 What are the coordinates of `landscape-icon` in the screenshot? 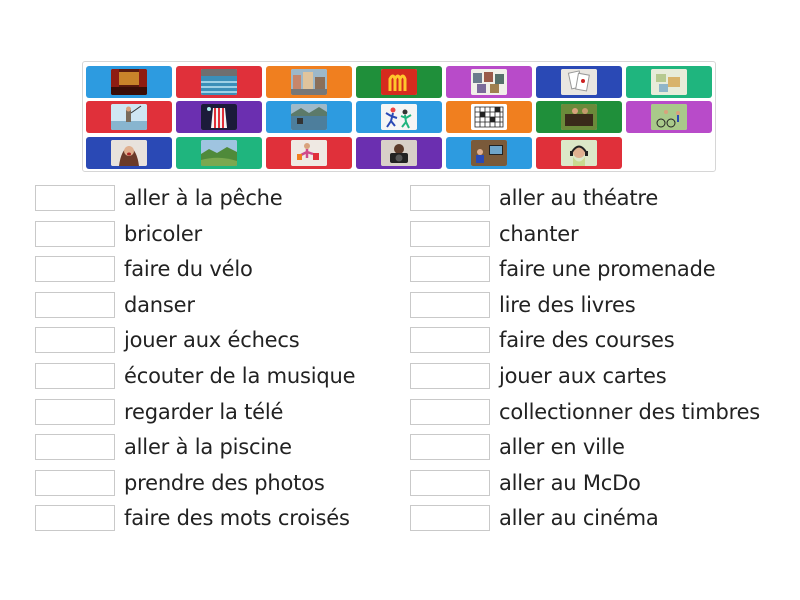 It's located at (219, 153).